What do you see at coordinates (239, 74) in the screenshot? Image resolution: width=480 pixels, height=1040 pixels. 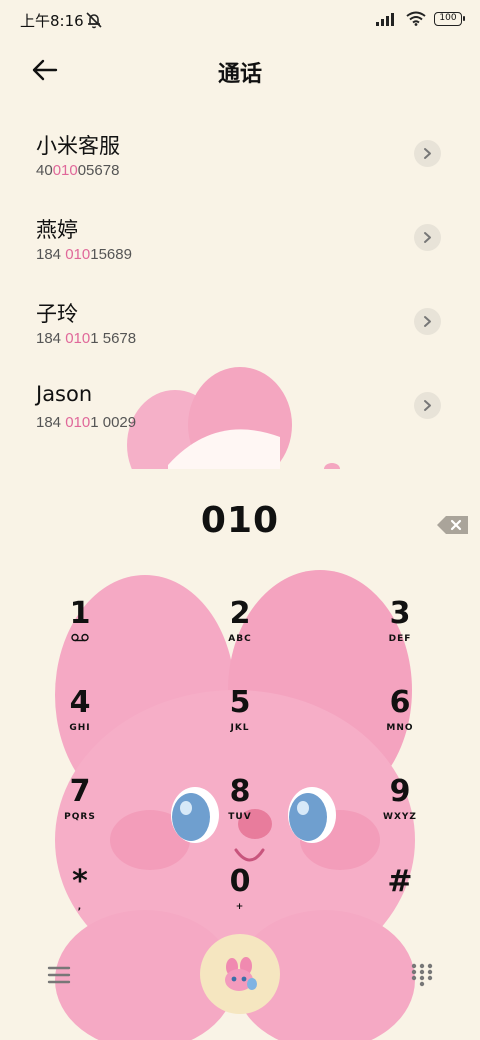 I see `page-title: 通话` at bounding box center [239, 74].